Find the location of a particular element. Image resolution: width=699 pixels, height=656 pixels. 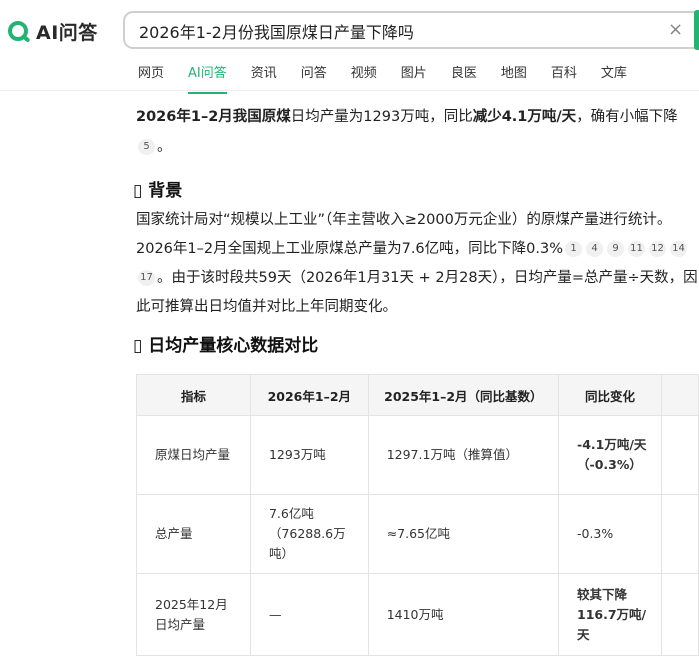

table-header-row: 指标 2026年1–2月 2025年1–2月（同比基数） 同比变化 is located at coordinates (417, 395).